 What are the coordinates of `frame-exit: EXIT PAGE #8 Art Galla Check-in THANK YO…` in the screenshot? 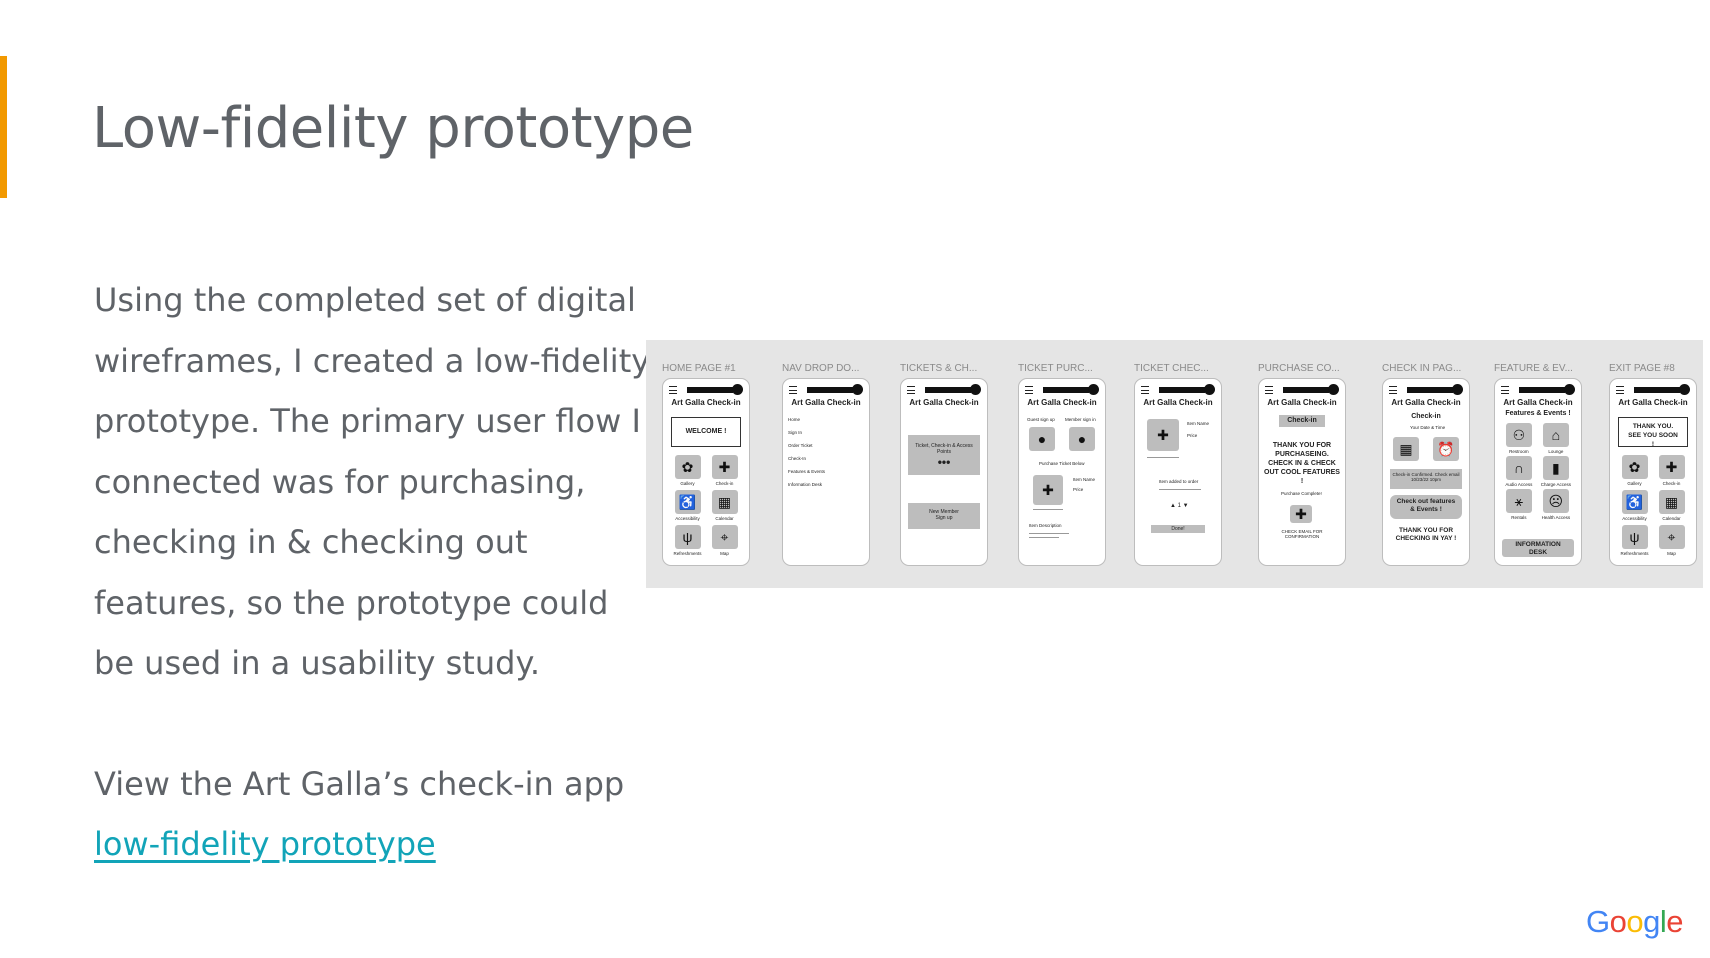 It's located at (1654, 464).